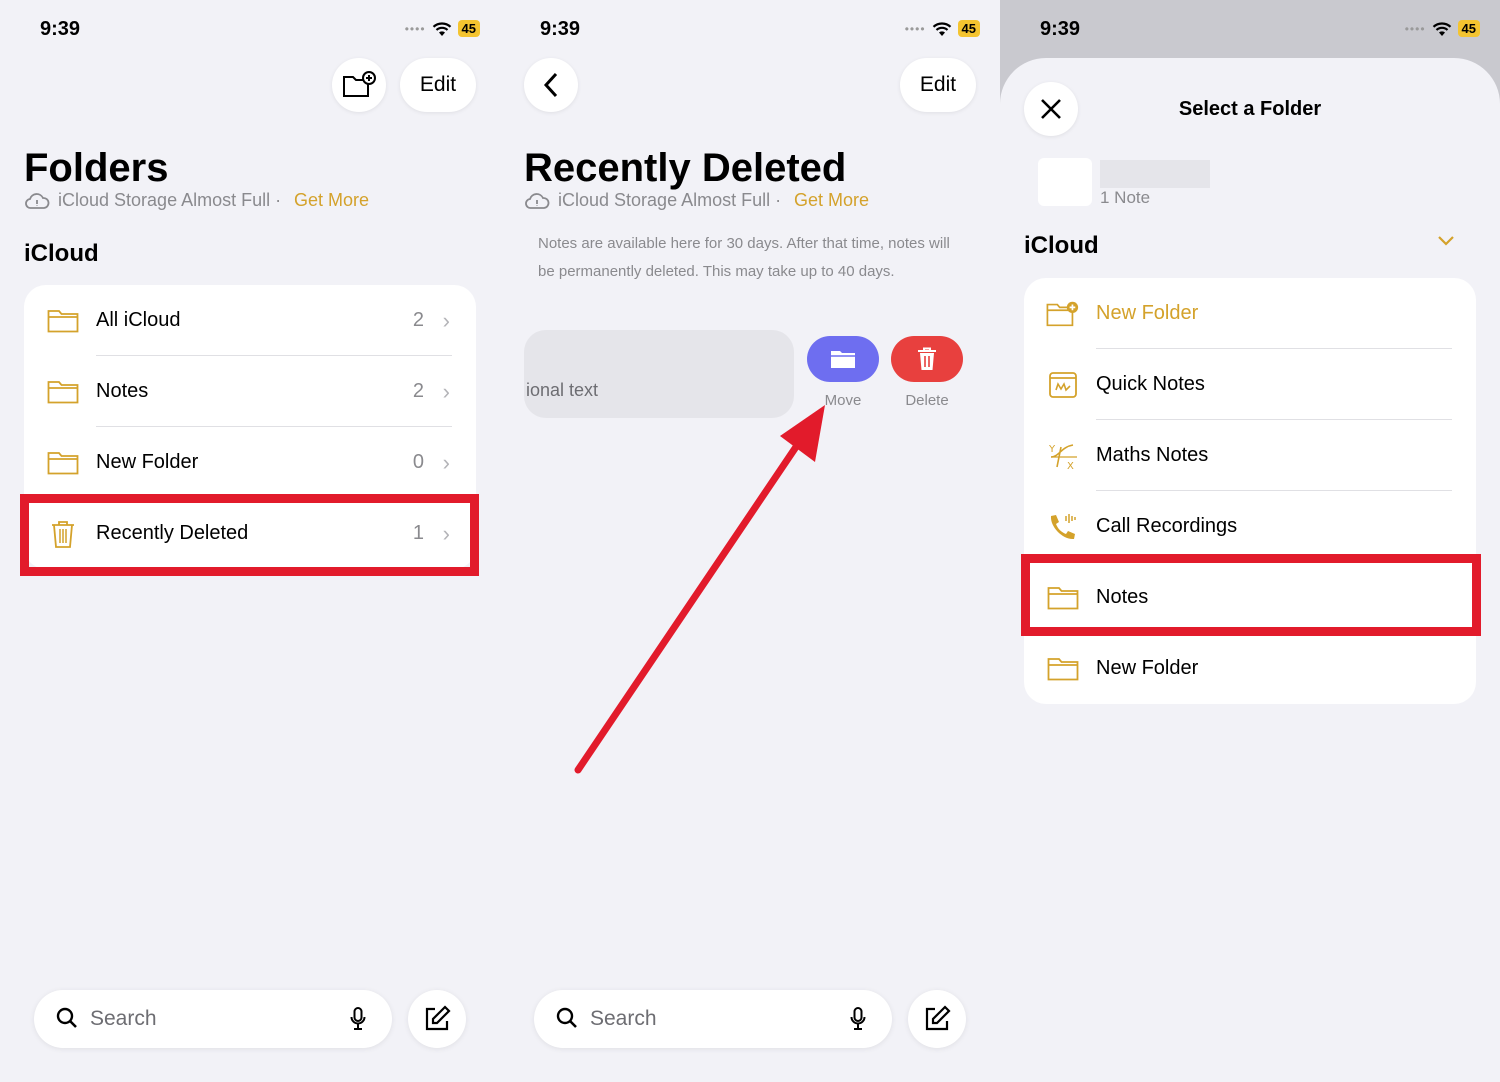 This screenshot has height=1082, width=1500. Describe the element at coordinates (1250, 109) in the screenshot. I see `sheet-title: Select a Folder` at that location.